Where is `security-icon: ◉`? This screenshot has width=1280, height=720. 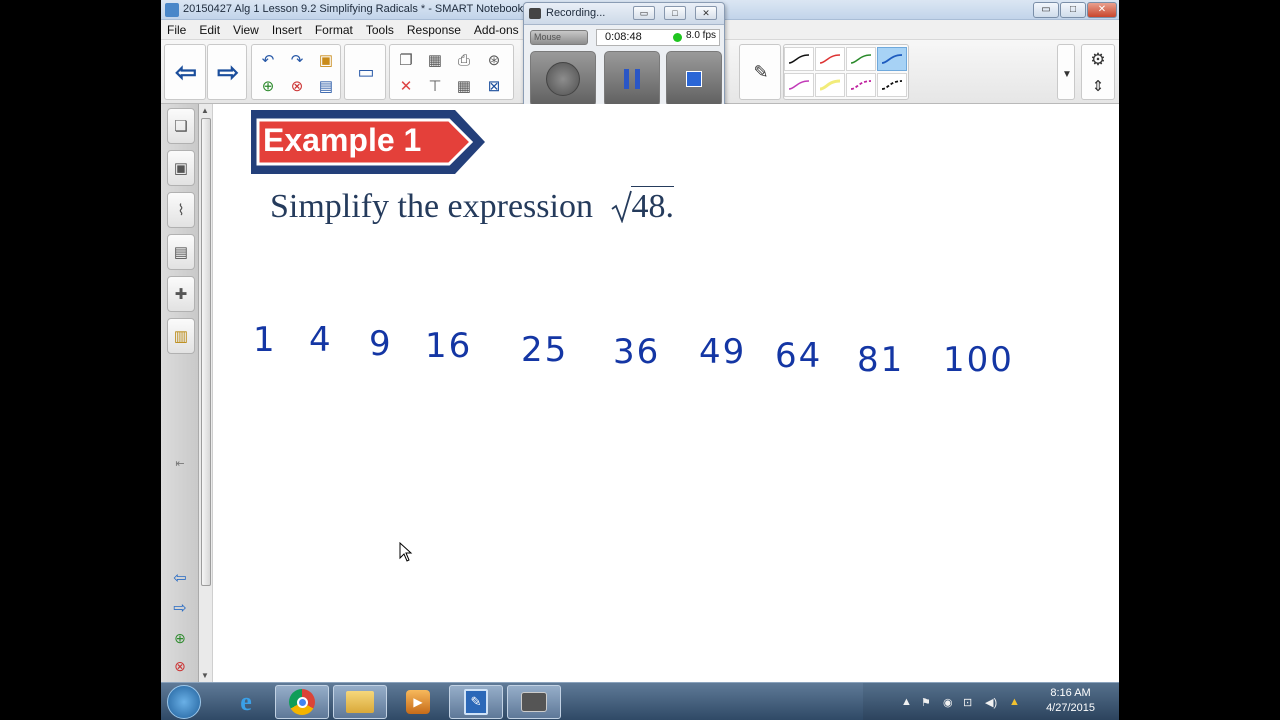 security-icon: ◉ is located at coordinates (948, 702).